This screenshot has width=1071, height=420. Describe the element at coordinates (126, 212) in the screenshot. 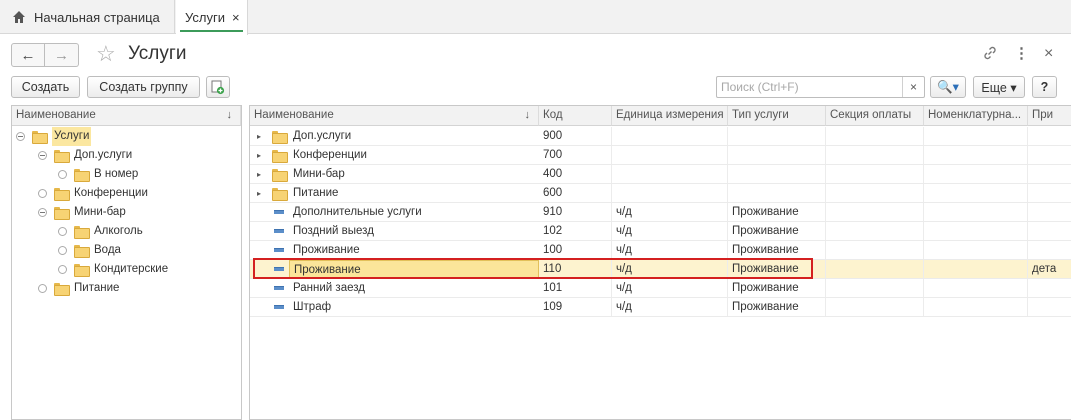

I see `tree-item: Мини-бар` at that location.